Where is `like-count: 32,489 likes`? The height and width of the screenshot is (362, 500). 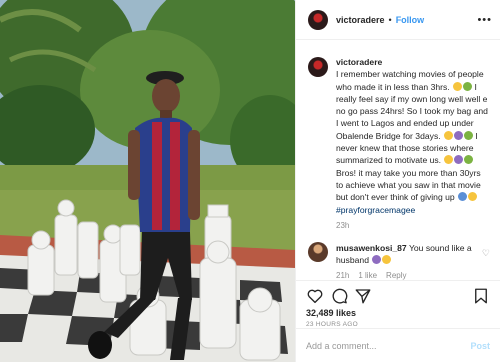
like-count: 32,489 likes is located at coordinates (398, 313).